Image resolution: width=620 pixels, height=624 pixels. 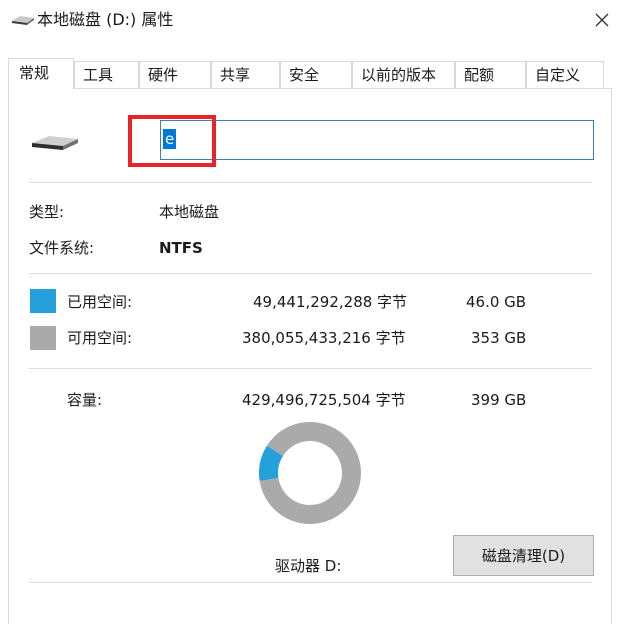 What do you see at coordinates (324, 338) in the screenshot?
I see `free-space-bytes: 380,055,433,216 字节` at bounding box center [324, 338].